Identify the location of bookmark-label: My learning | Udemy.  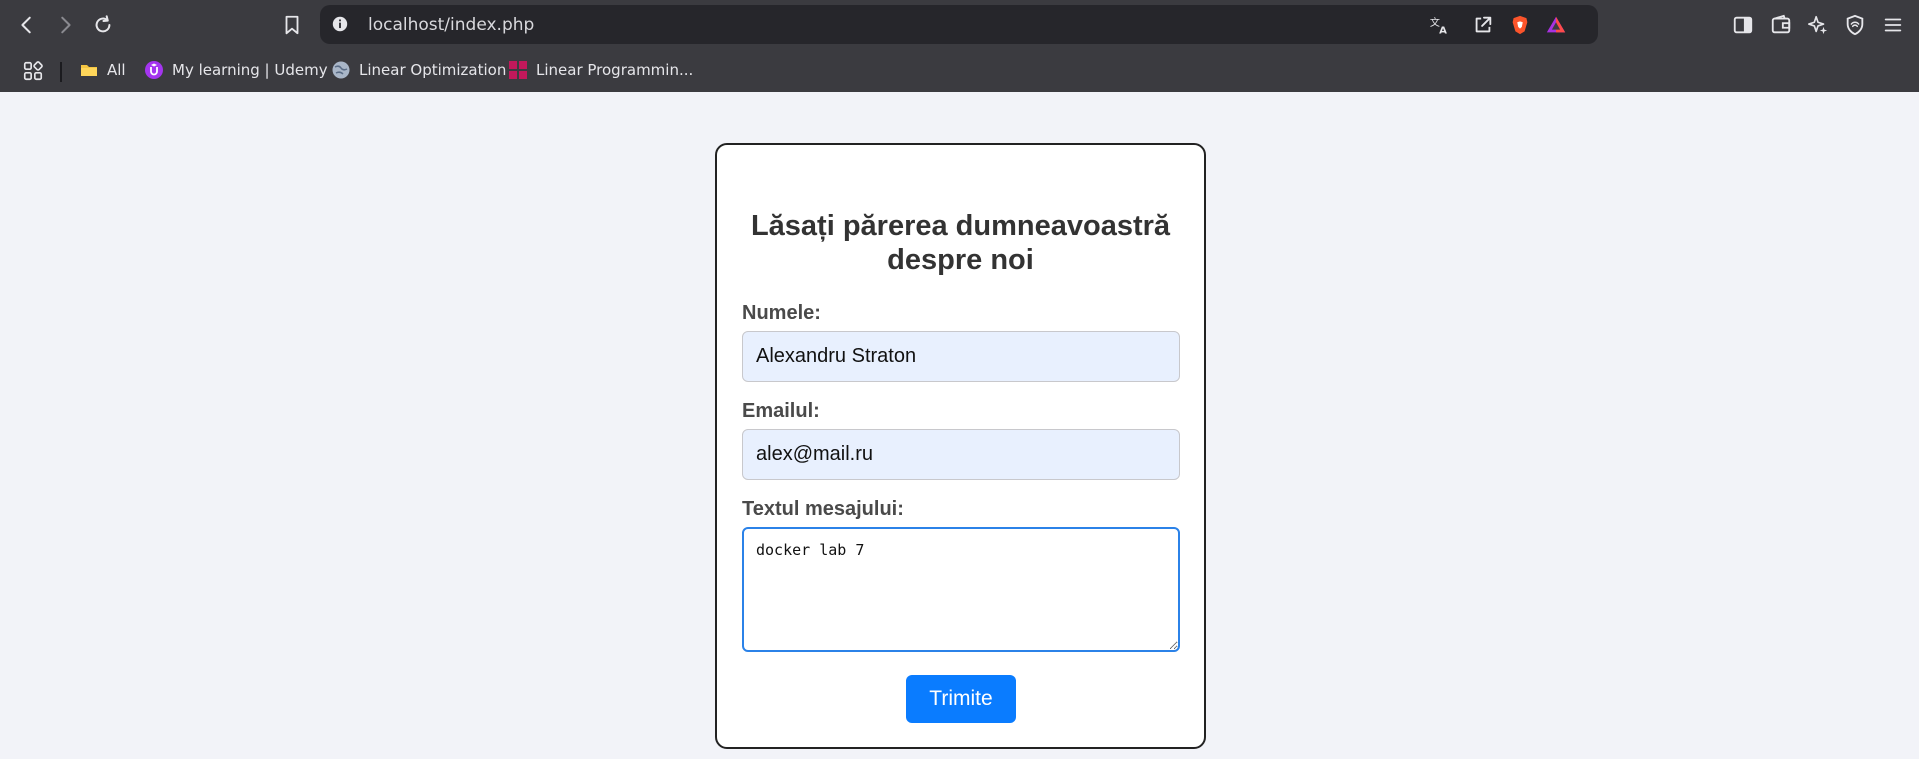
(250, 70).